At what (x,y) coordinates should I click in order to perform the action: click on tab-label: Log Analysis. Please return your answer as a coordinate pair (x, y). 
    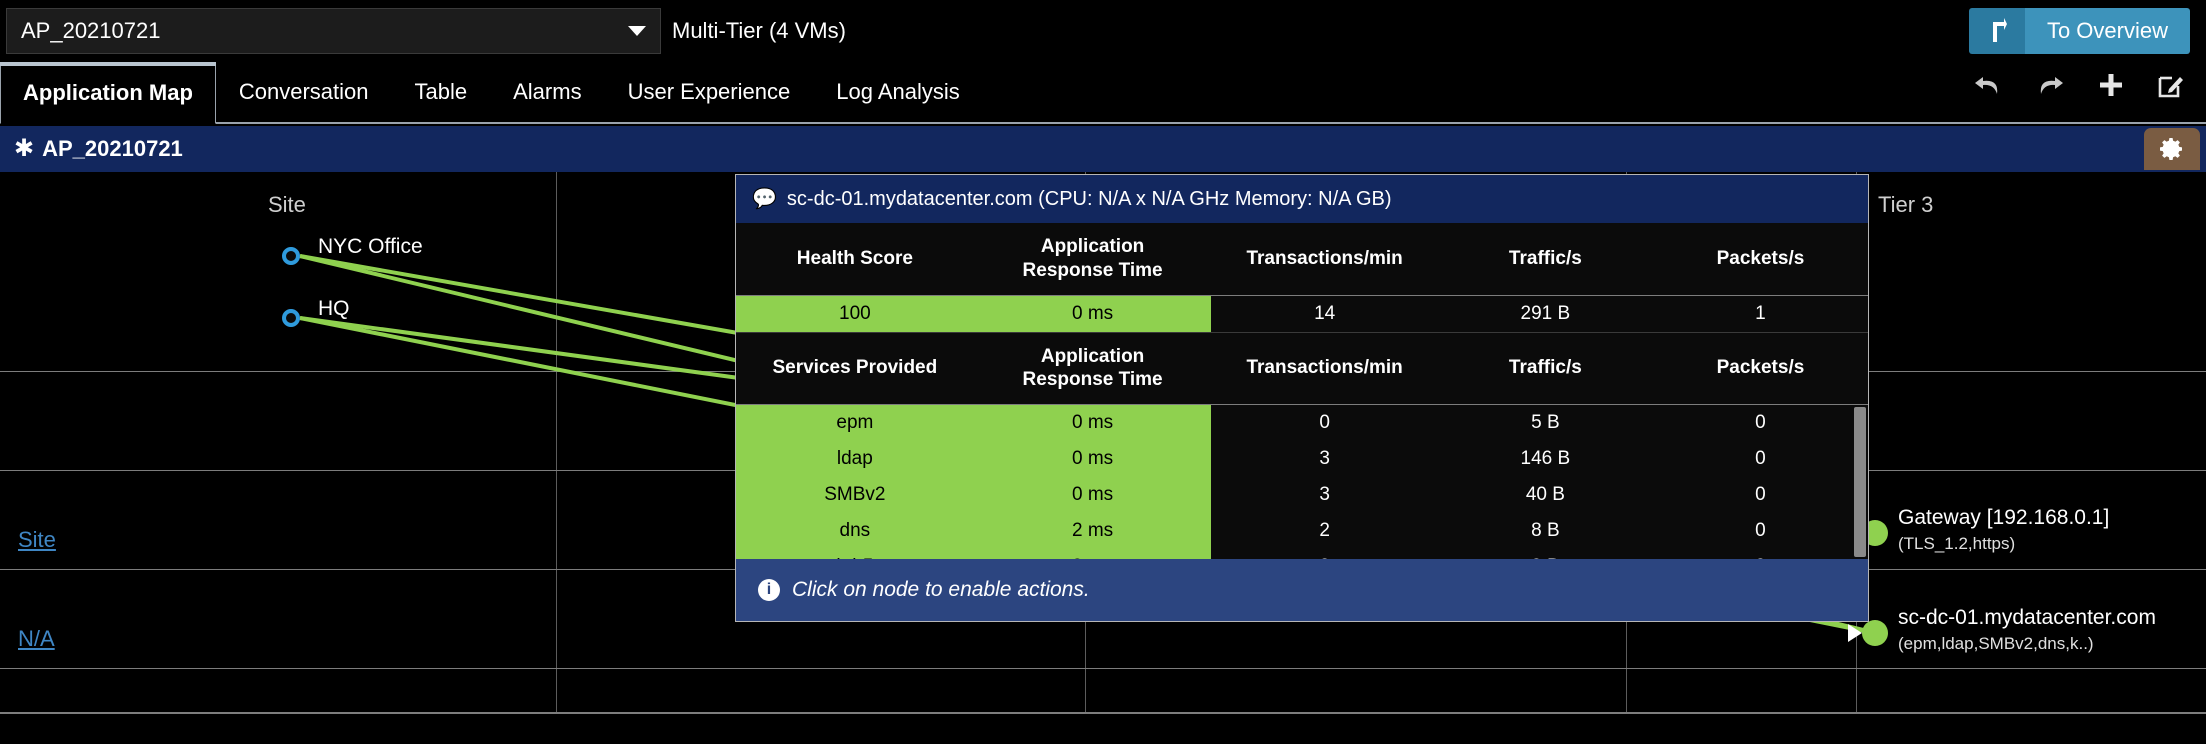
    Looking at the image, I should click on (898, 91).